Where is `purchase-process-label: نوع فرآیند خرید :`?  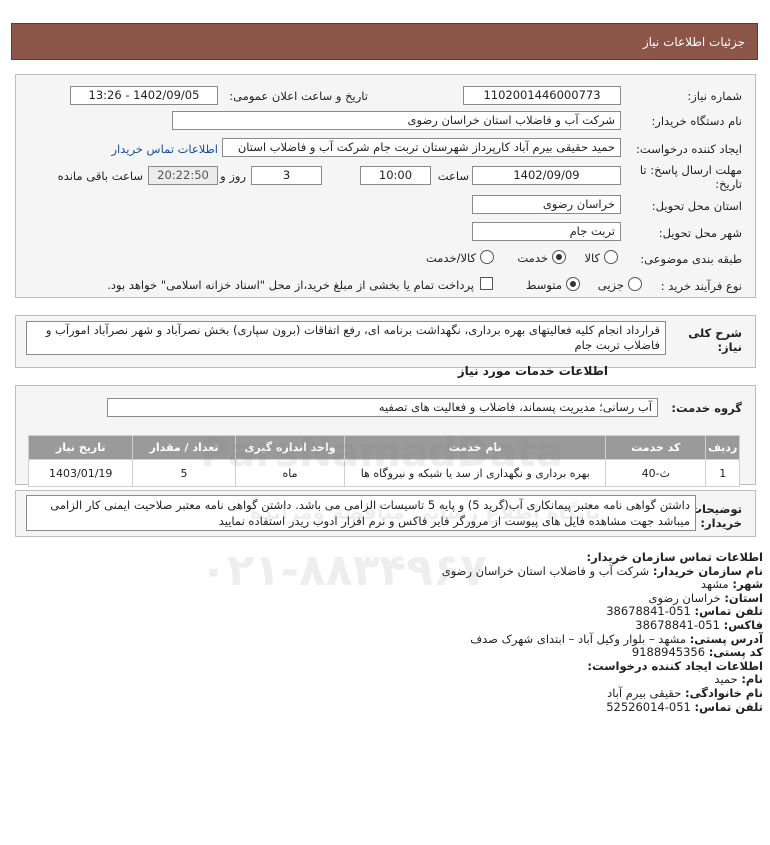 purchase-process-label: نوع فرآیند خرید : is located at coordinates (701, 286).